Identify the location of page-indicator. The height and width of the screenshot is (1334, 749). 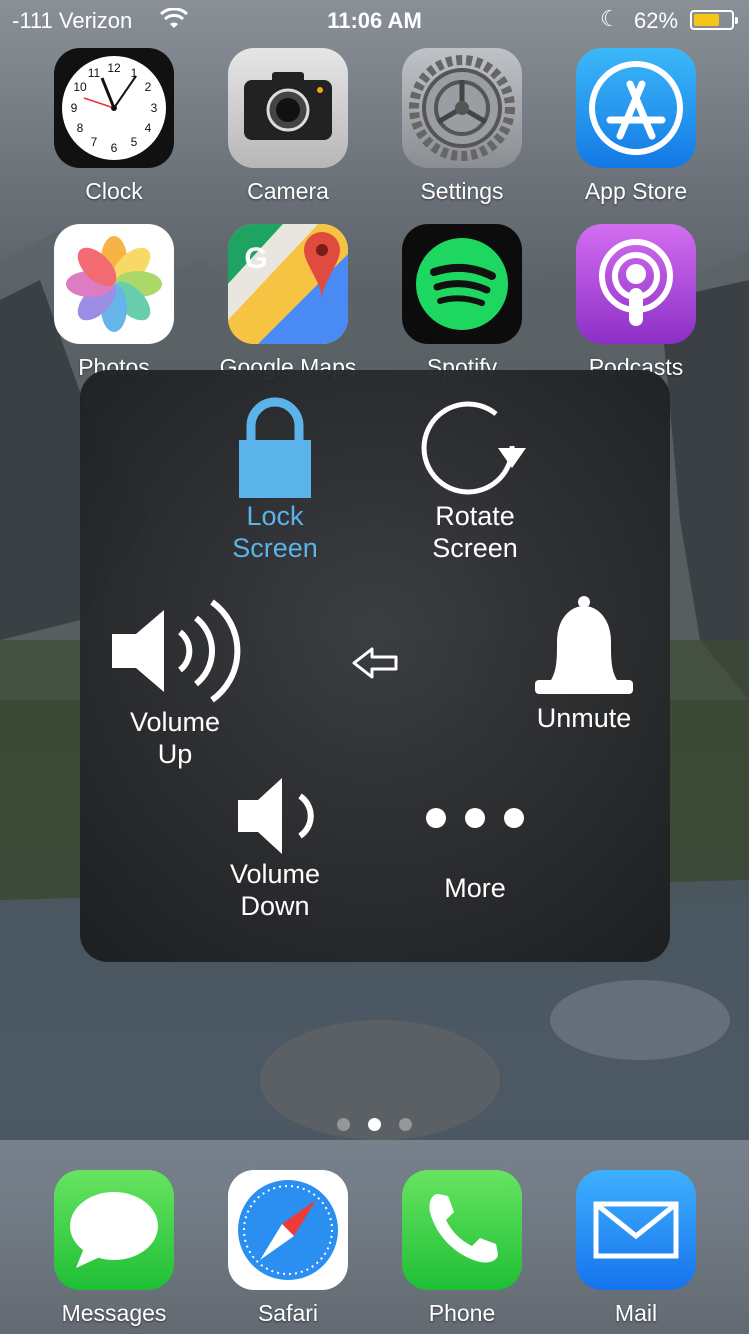
(374, 1127).